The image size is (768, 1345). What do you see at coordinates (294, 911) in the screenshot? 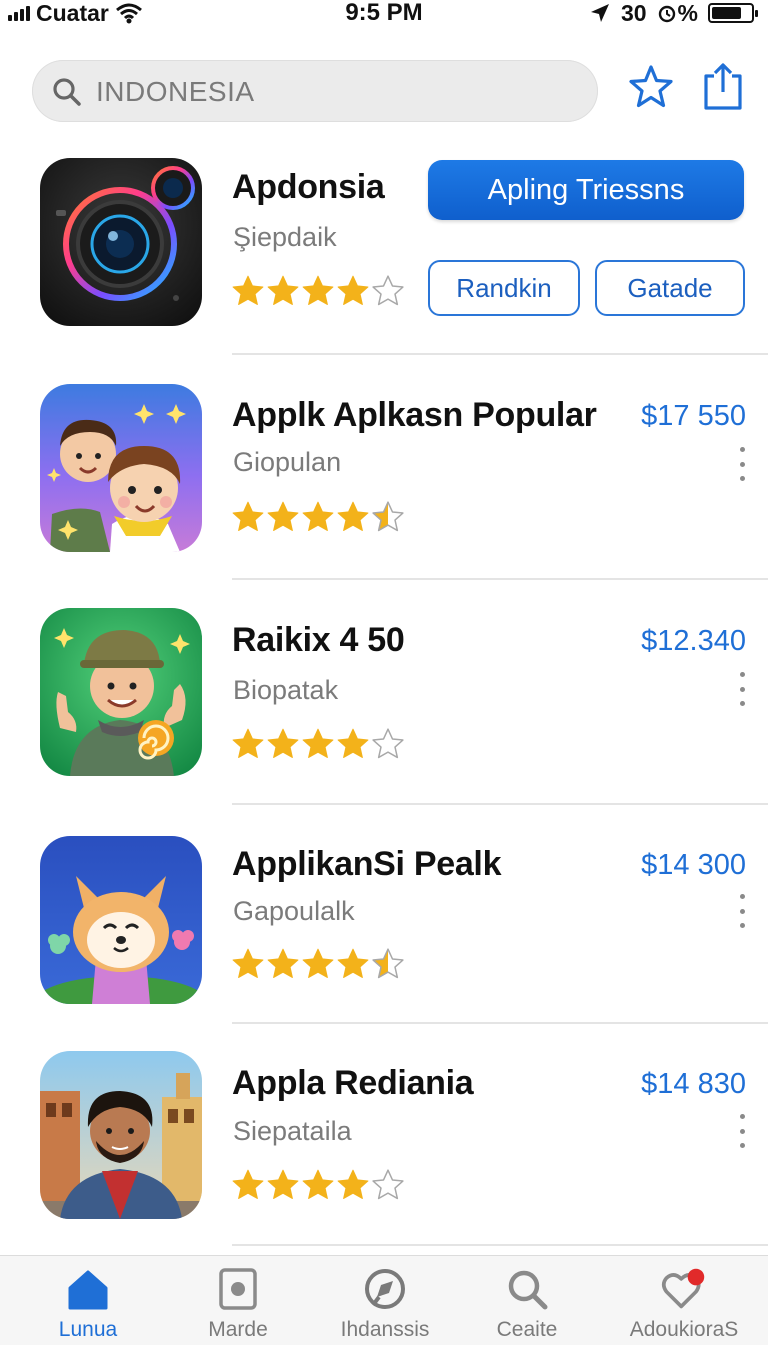
I see `app-subtitle: Gapoulalk` at bounding box center [294, 911].